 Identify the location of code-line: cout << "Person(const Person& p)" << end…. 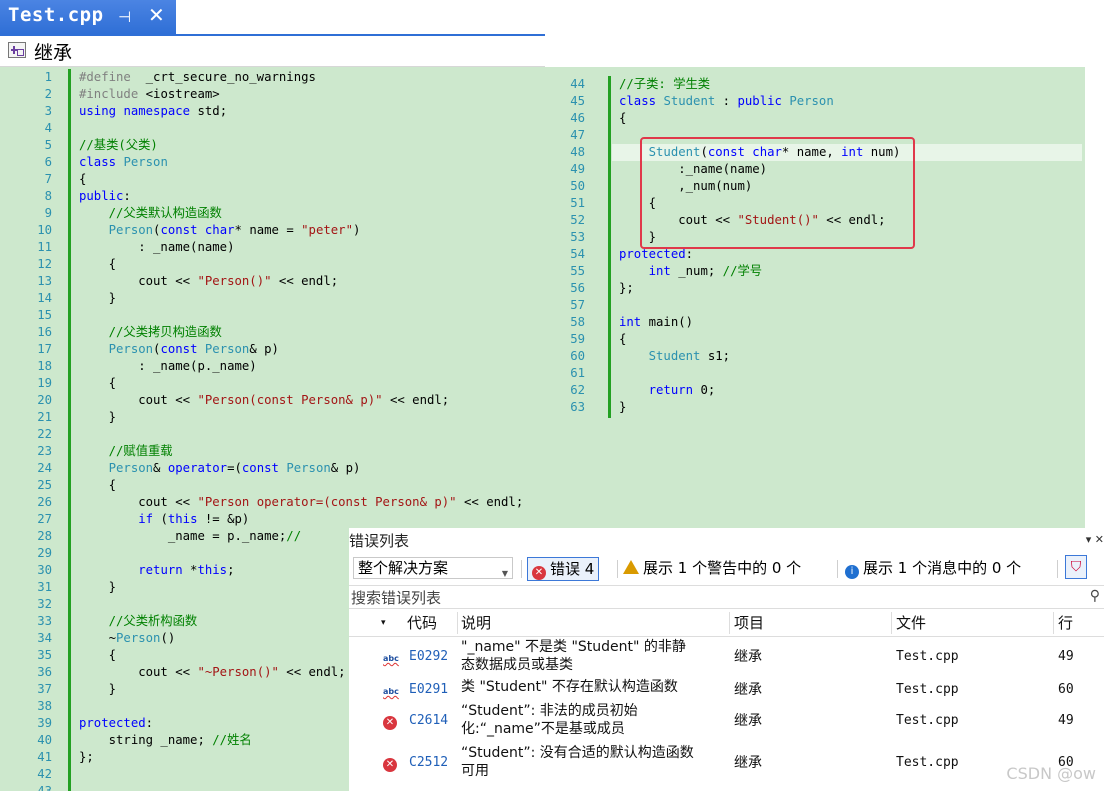
(264, 400).